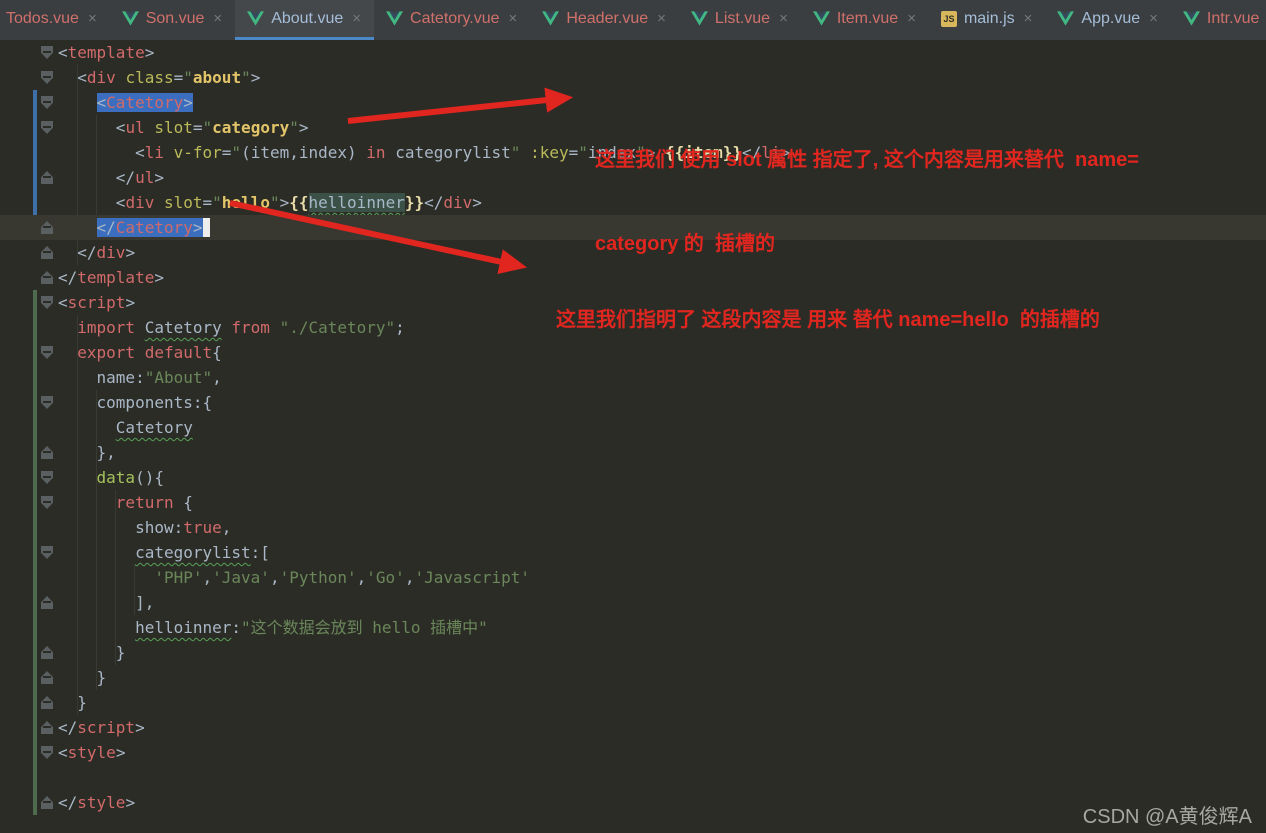 This screenshot has height=833, width=1266. I want to click on code-text: name:"About",, so click(140, 377).